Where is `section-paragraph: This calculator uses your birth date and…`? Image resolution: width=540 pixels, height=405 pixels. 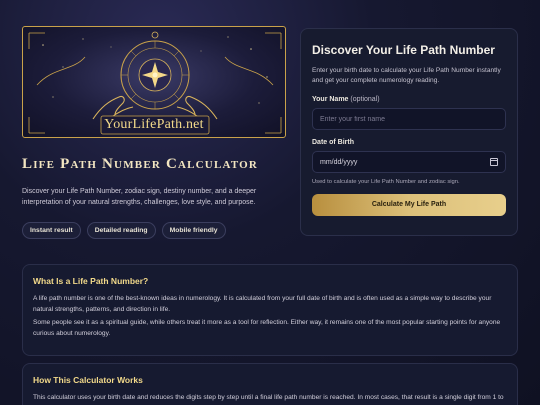
section-paragraph: This calculator uses your birth date and… is located at coordinates (268, 399).